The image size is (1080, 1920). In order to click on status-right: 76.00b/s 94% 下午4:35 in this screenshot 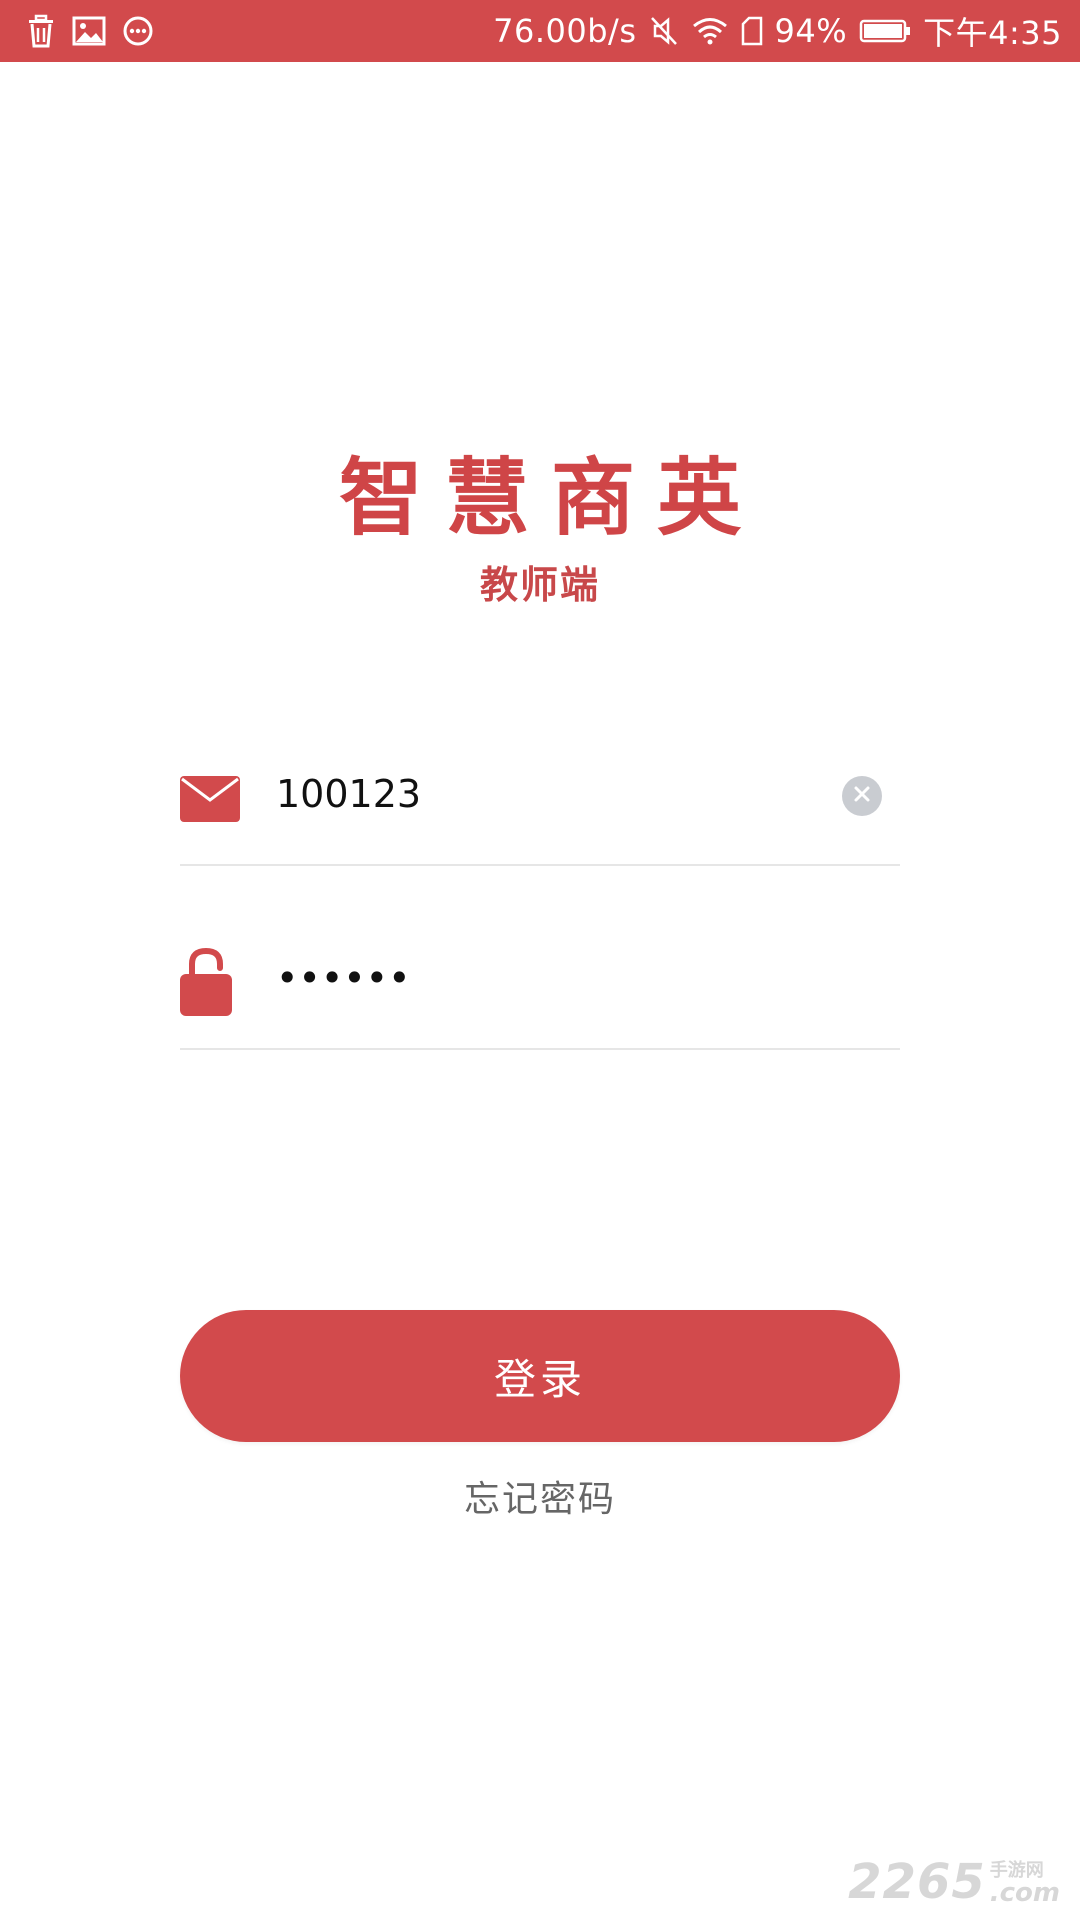, I will do `click(777, 31)`.